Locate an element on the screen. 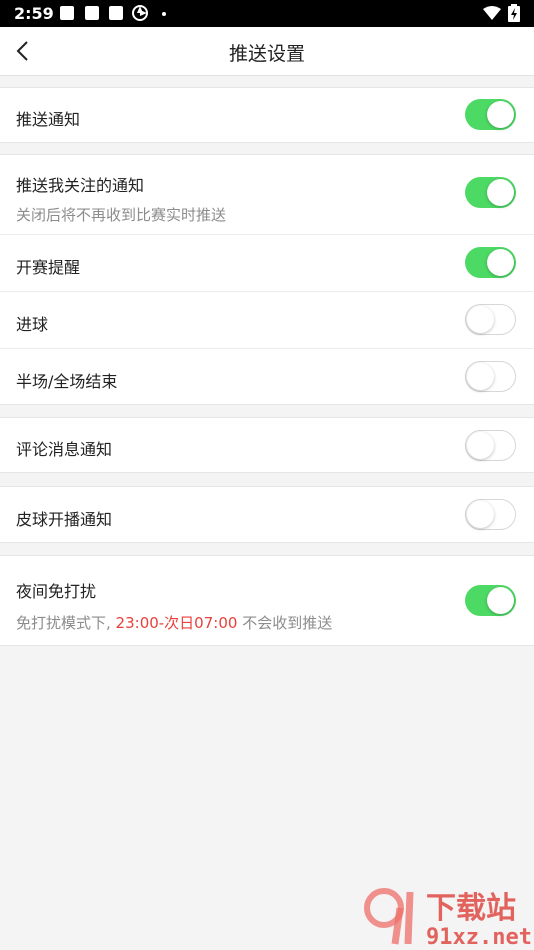 The width and height of the screenshot is (534, 950). comment-card: 评论消息通知 is located at coordinates (267, 445).